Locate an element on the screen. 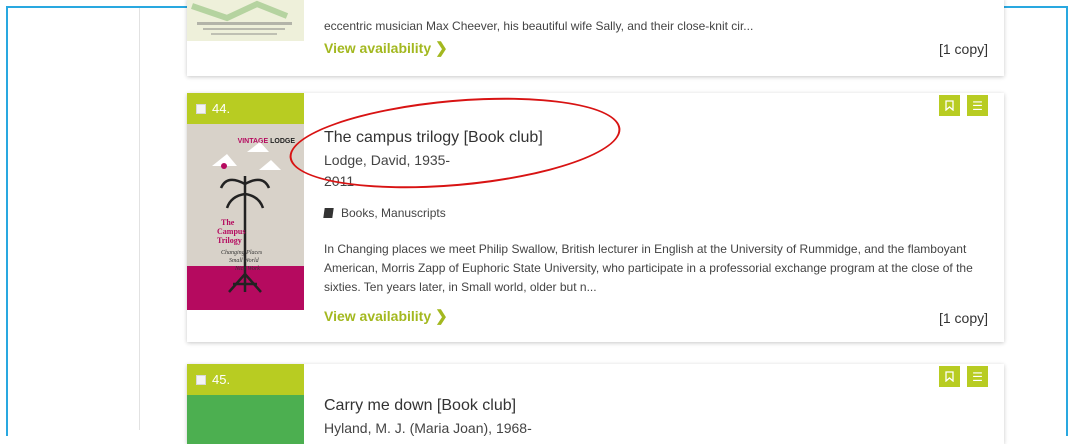 This screenshot has height=444, width=1074. author-line-2: 2011 is located at coordinates (339, 181).